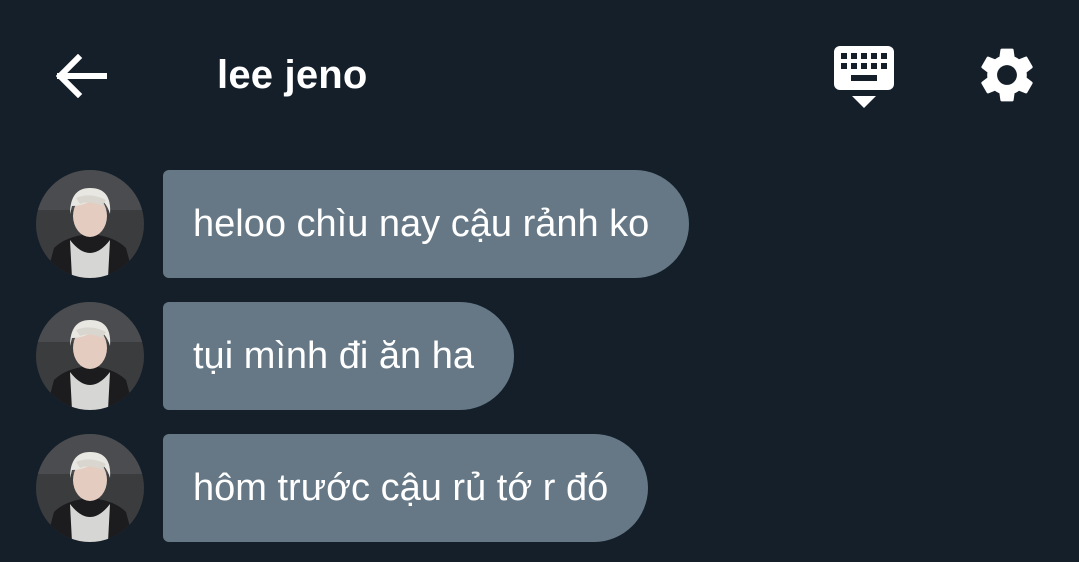 Image resolution: width=1079 pixels, height=562 pixels. I want to click on message-text: heloo chìu nay cậu rảnh ko, so click(421, 224).